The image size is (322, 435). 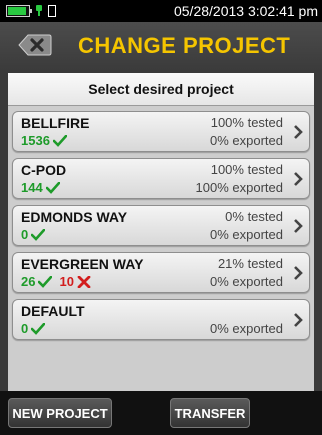 What do you see at coordinates (161, 225) in the screenshot?
I see `project-item-edmonds-way: EDMONDS WAY 0% tested 0 0% exported` at bounding box center [161, 225].